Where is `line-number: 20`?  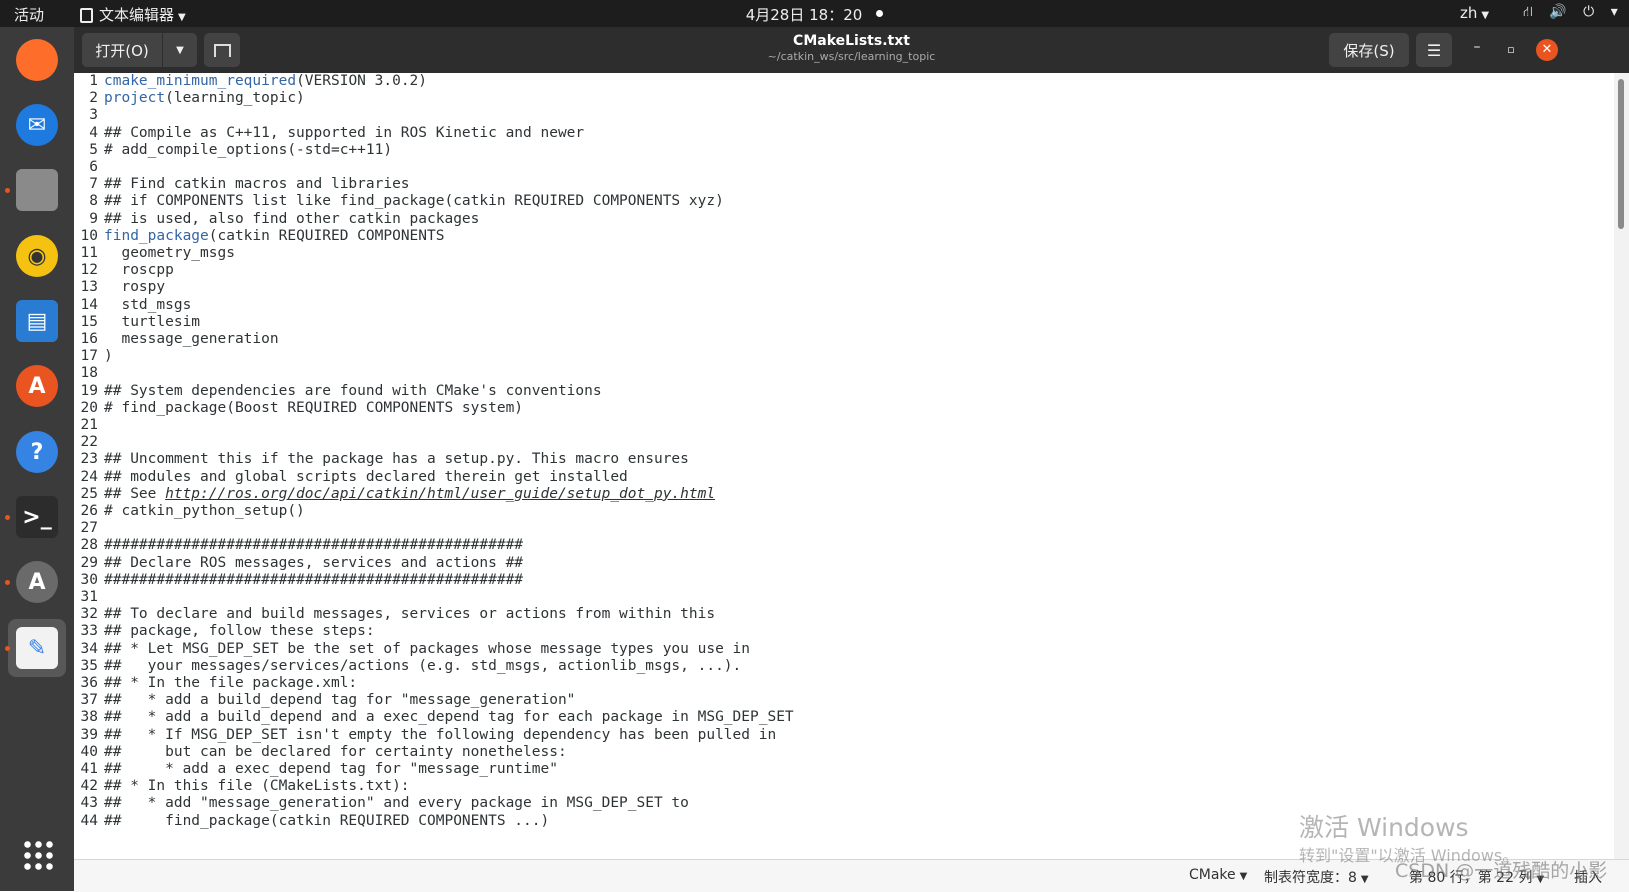
line-number: 20 is located at coordinates (89, 407).